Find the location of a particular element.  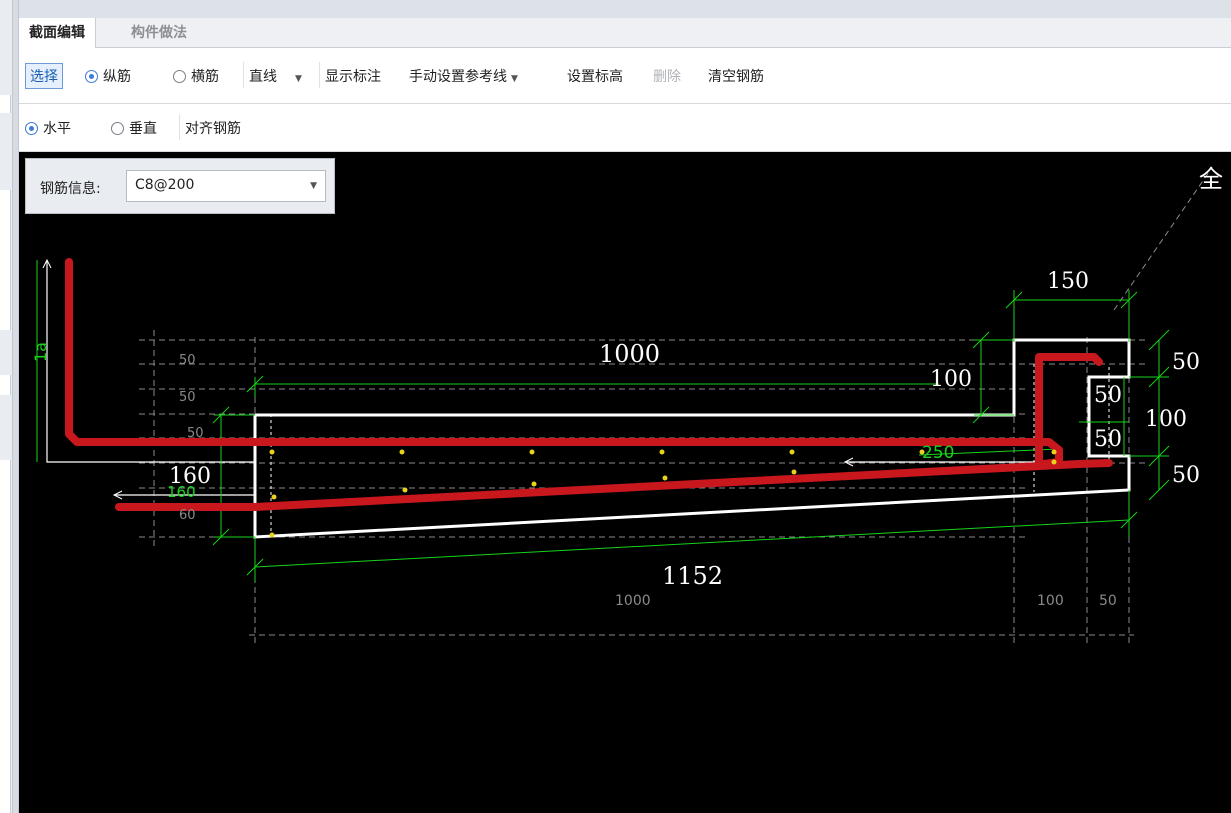

line-type-dropdown: 直线 ▼ is located at coordinates (275, 76).